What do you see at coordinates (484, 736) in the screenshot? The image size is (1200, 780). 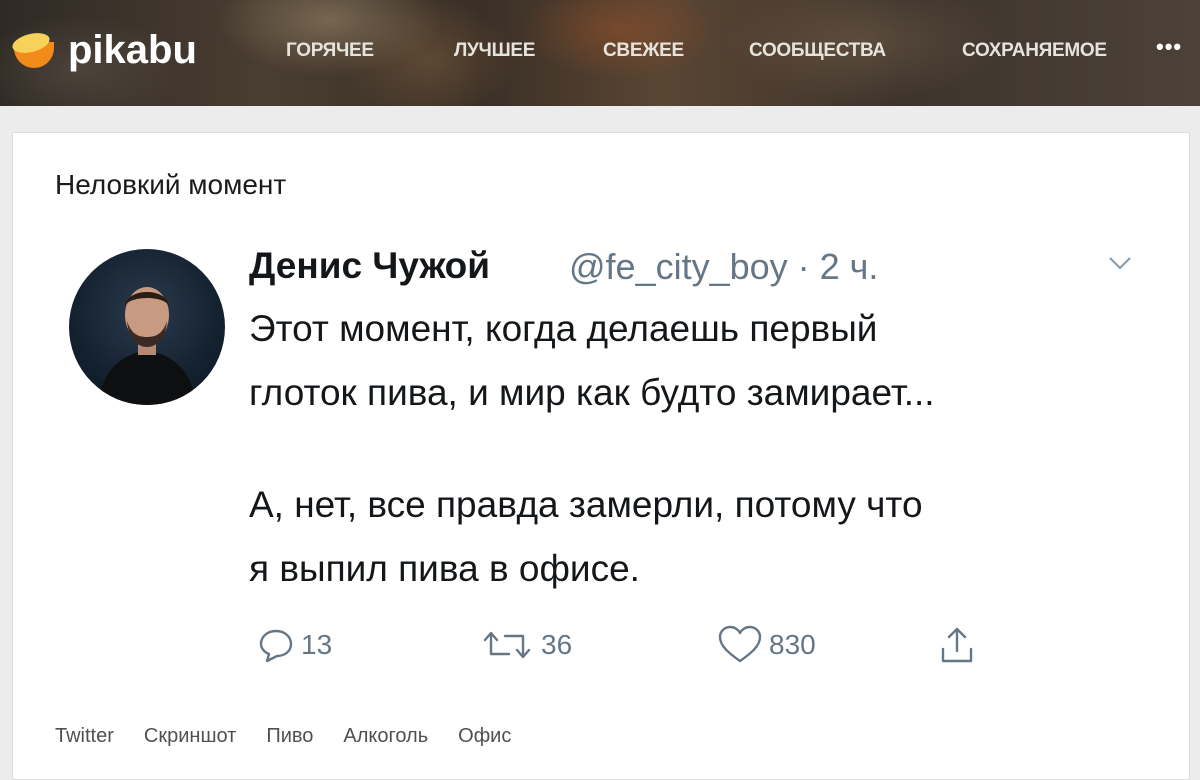 I see `tag-link: Офис` at bounding box center [484, 736].